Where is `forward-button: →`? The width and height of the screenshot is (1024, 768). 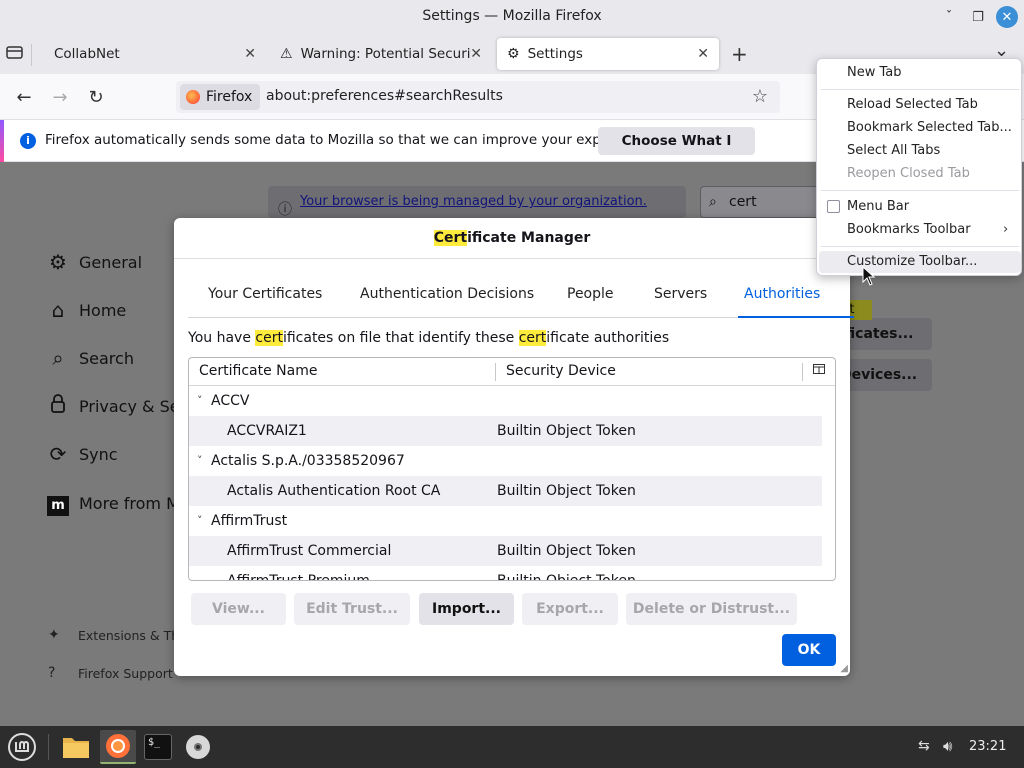
forward-button: → is located at coordinates (60, 97).